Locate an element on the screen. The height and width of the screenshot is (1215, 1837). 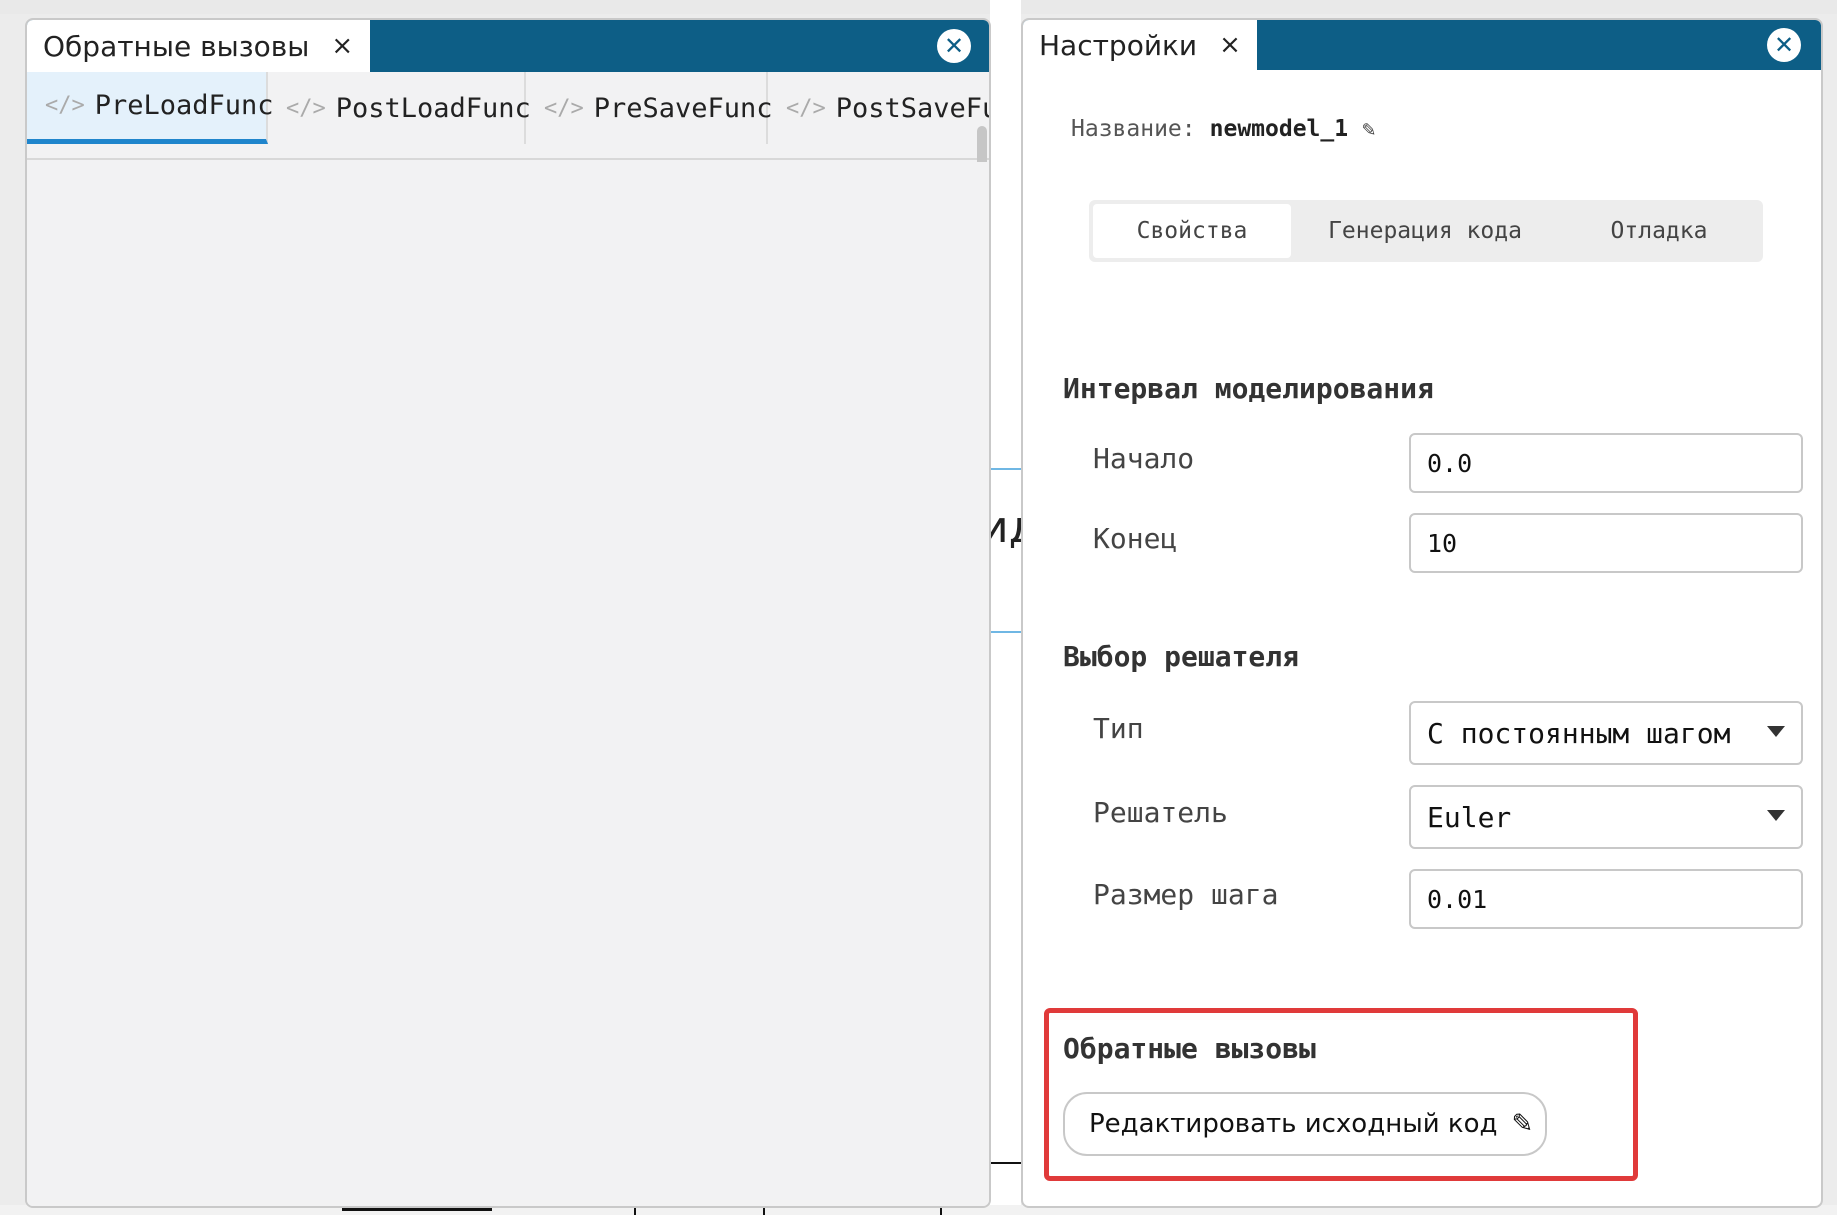
segment-debug: Отладка is located at coordinates (1659, 231).